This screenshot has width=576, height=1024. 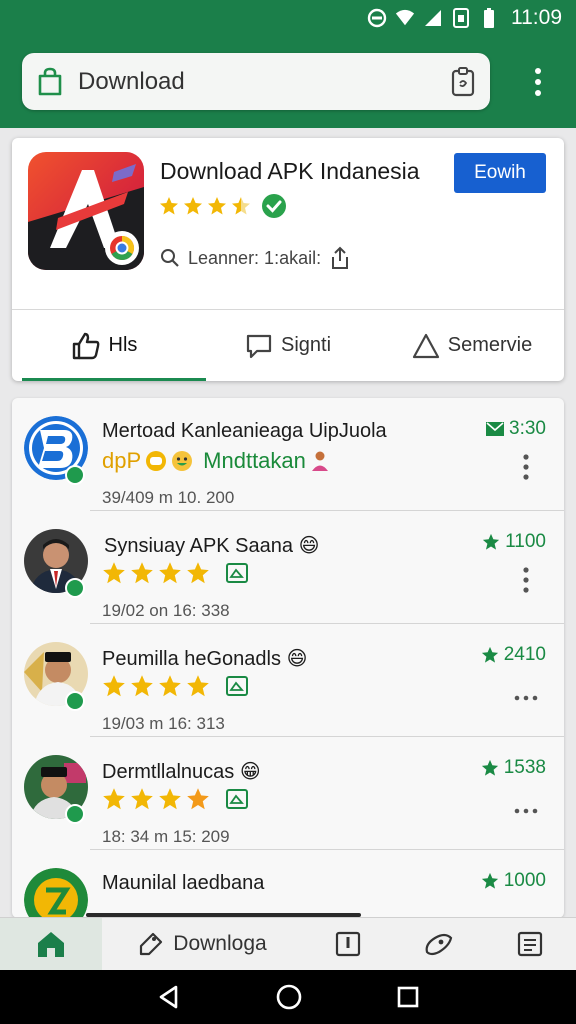 What do you see at coordinates (250, 772) in the screenshot?
I see `emoji-icon: 😁` at bounding box center [250, 772].